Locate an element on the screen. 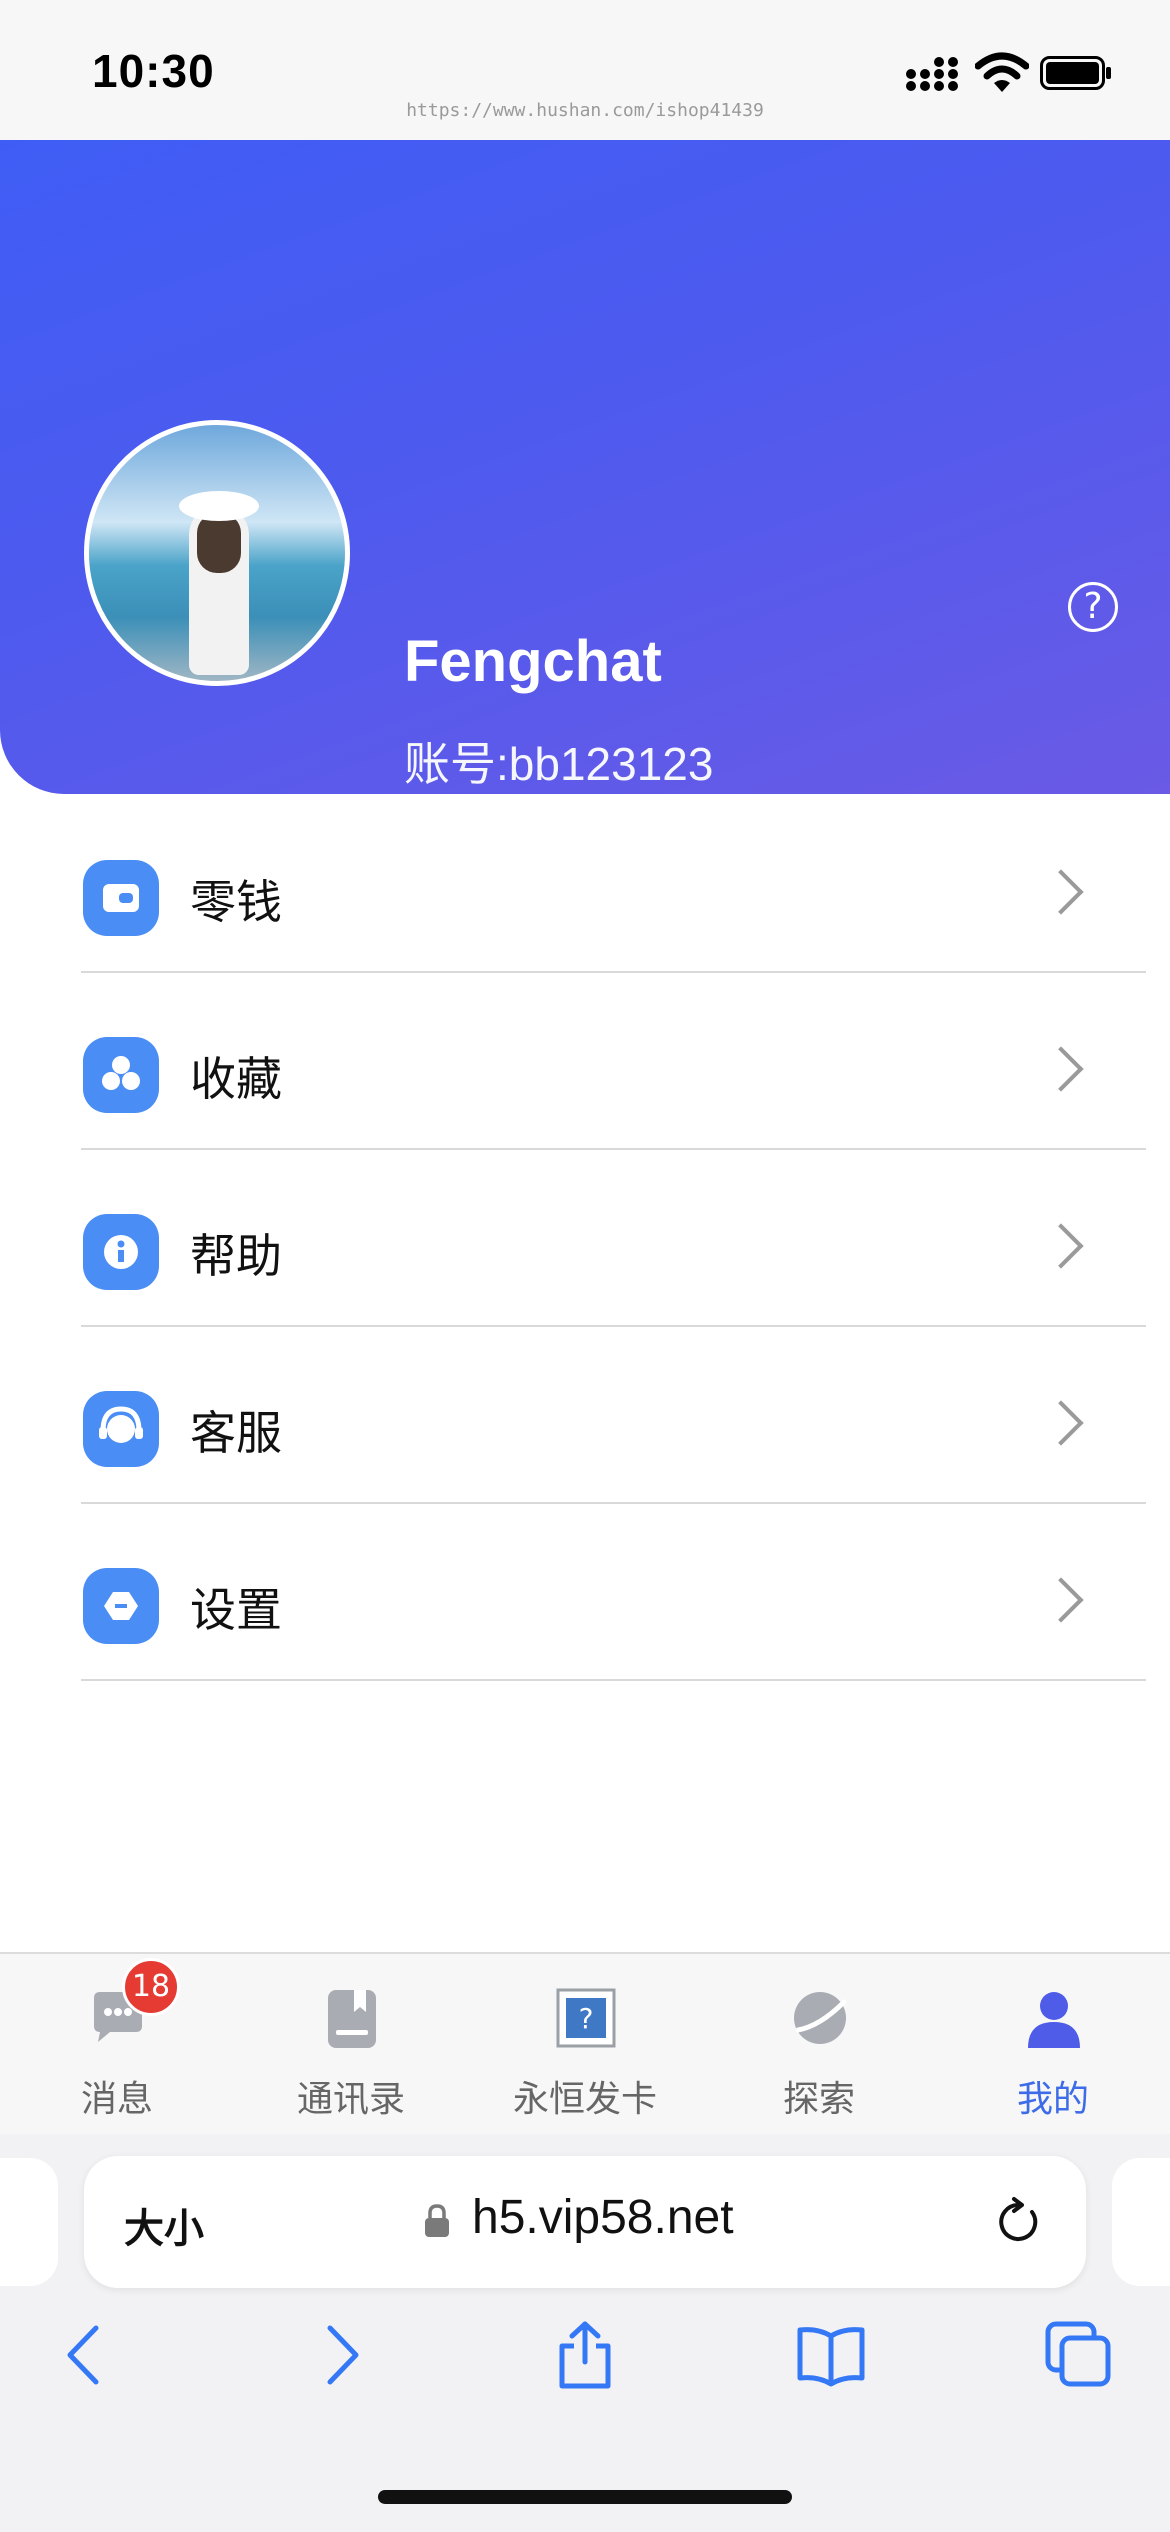 The width and height of the screenshot is (1170, 2532). forward-icon is located at coordinates (339, 2355).